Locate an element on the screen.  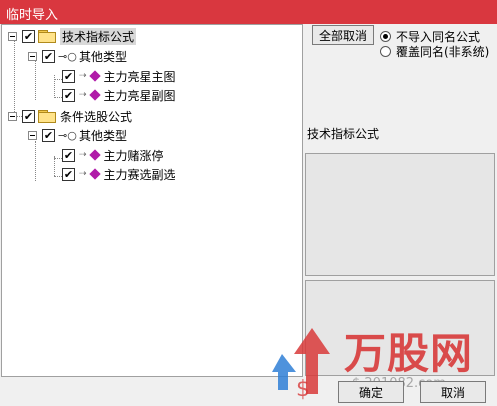
description-box is located at coordinates (400, 214).